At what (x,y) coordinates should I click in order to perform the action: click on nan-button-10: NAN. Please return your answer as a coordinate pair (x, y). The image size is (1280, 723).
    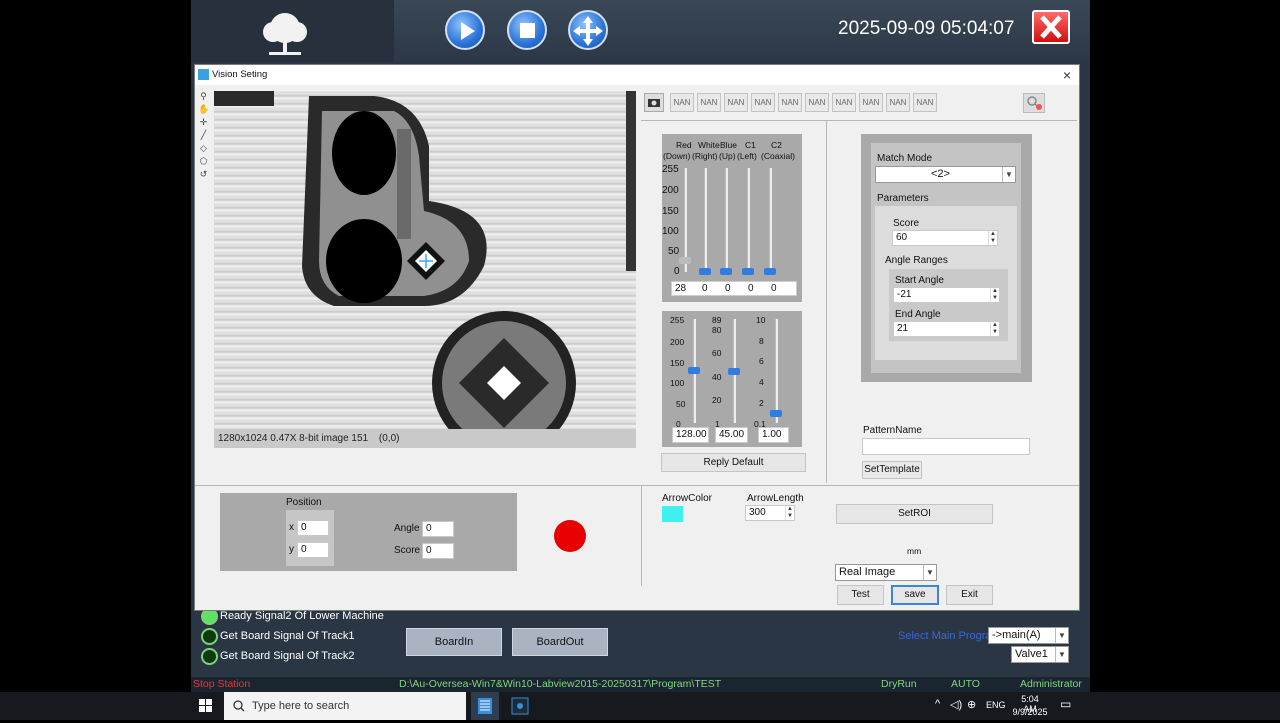
    Looking at the image, I should click on (925, 102).